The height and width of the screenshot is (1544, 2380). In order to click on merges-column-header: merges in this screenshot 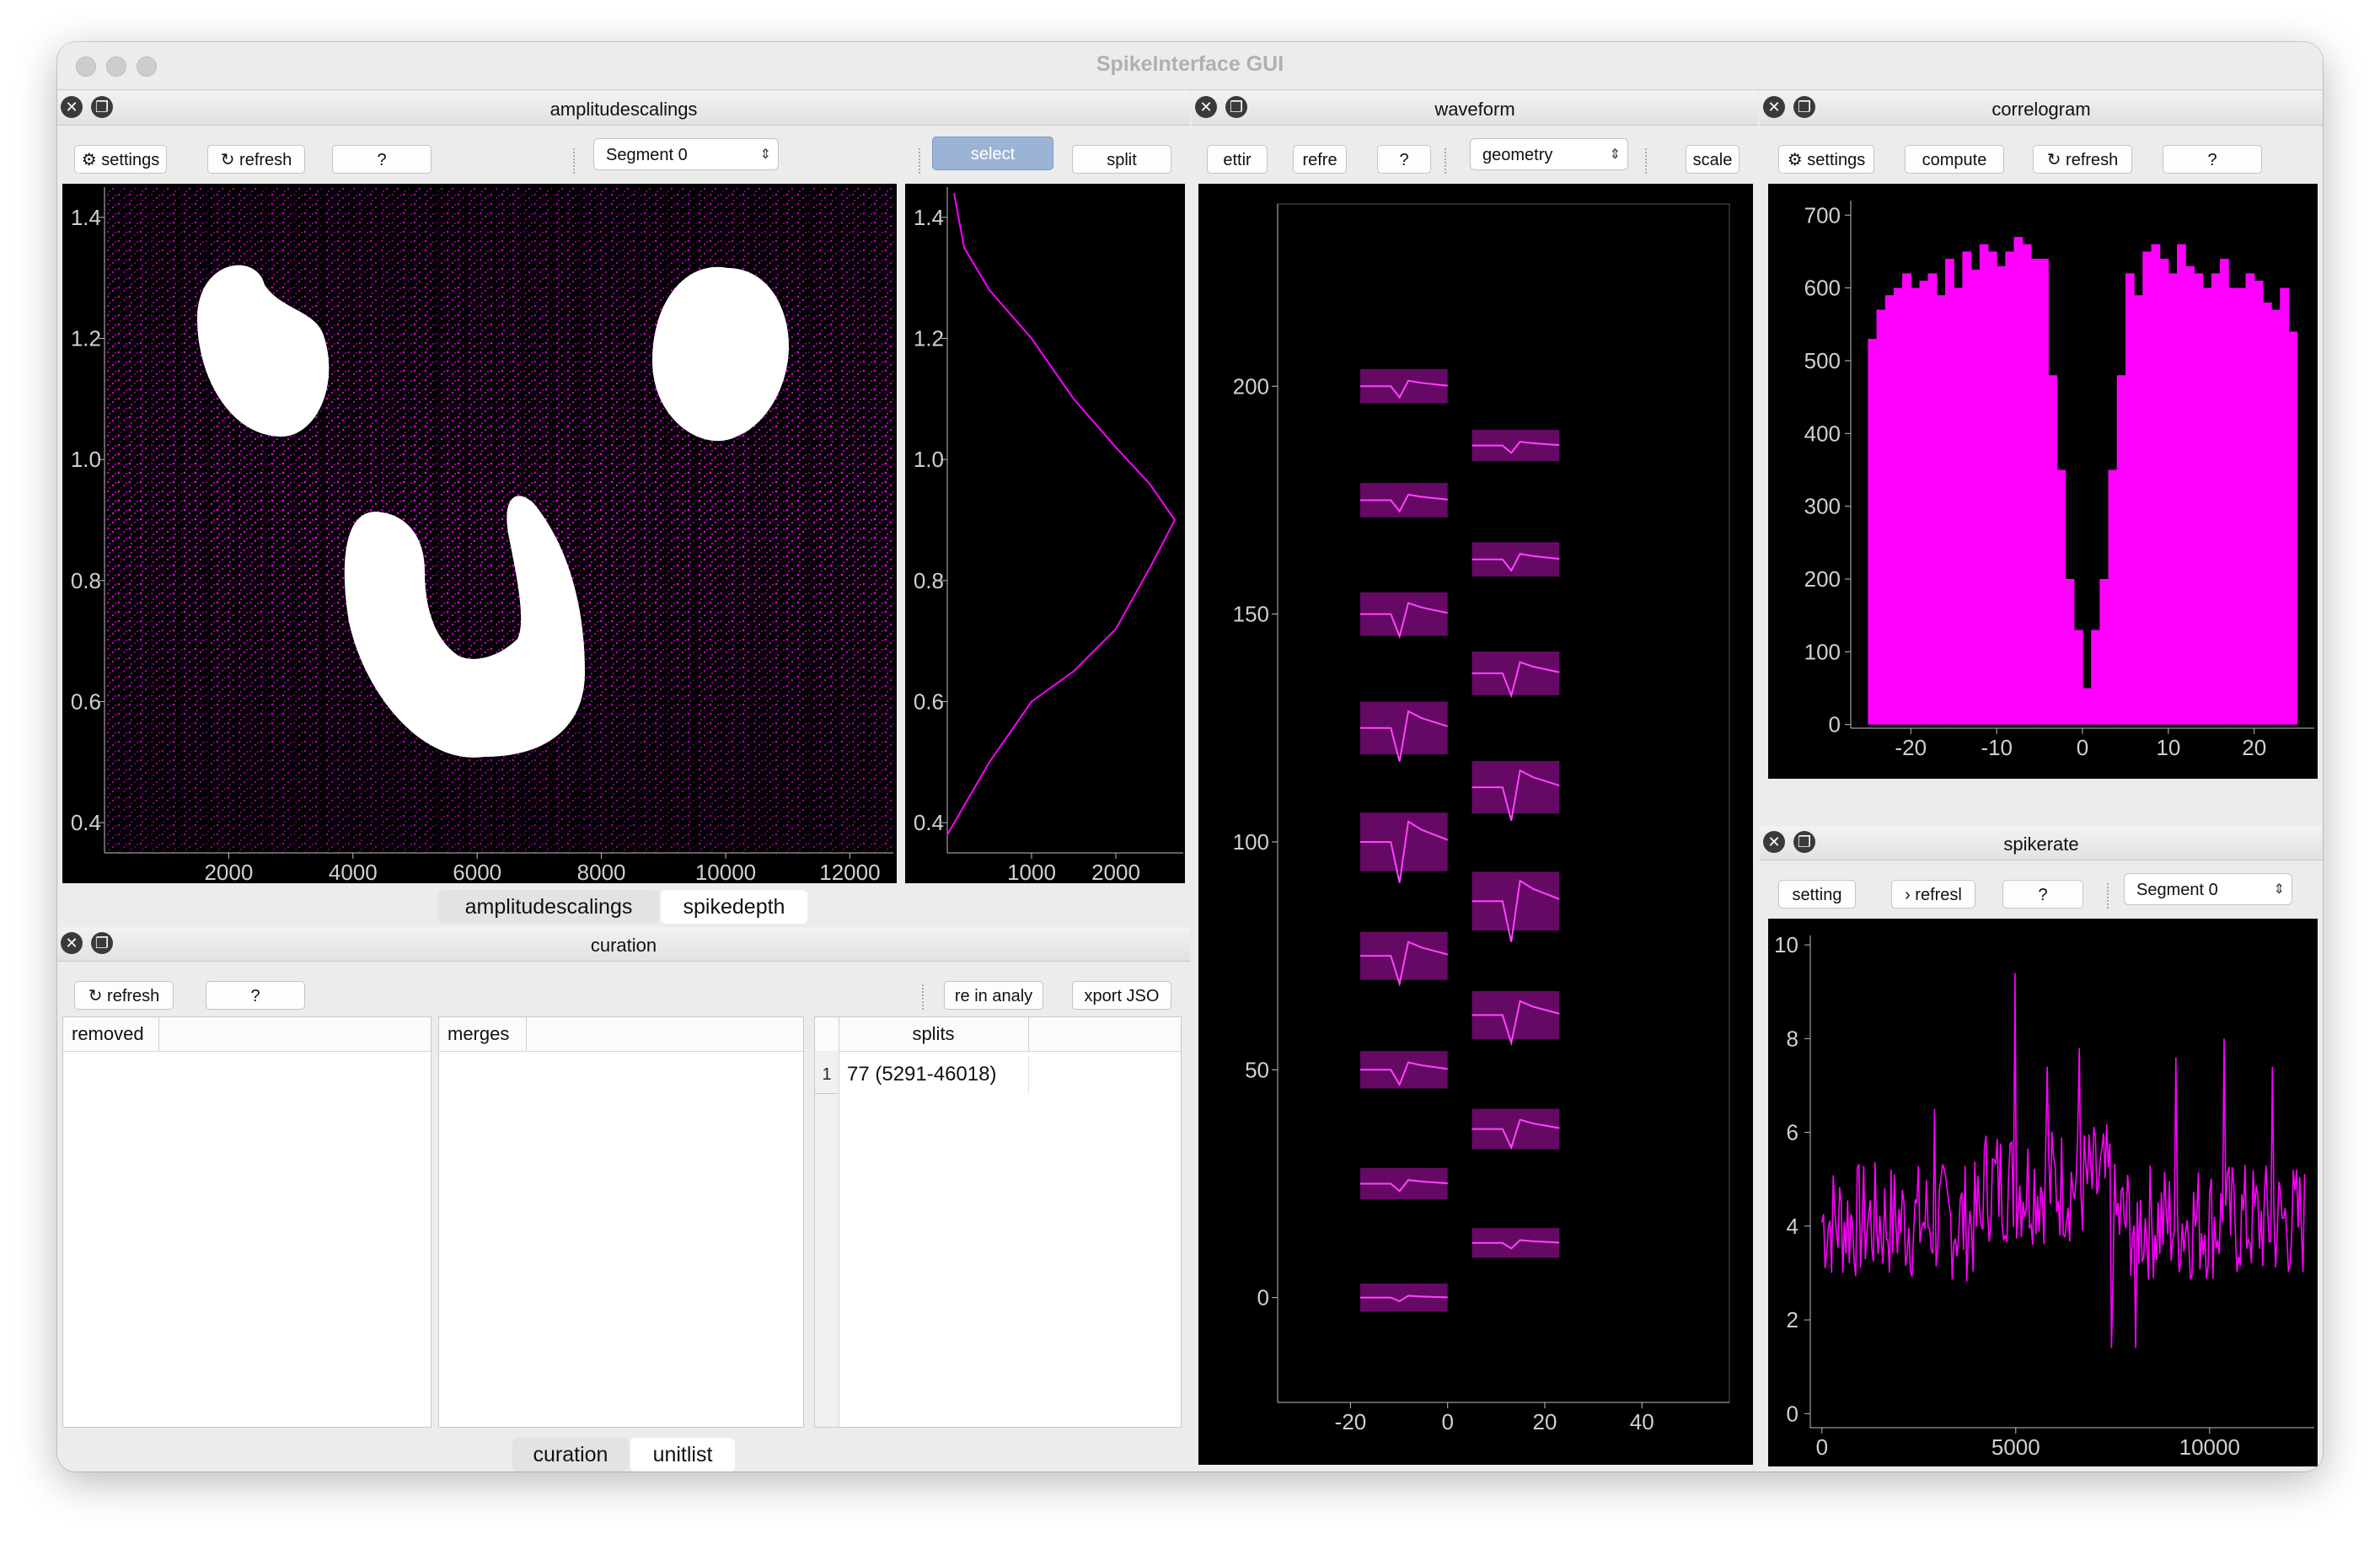, I will do `click(483, 1034)`.